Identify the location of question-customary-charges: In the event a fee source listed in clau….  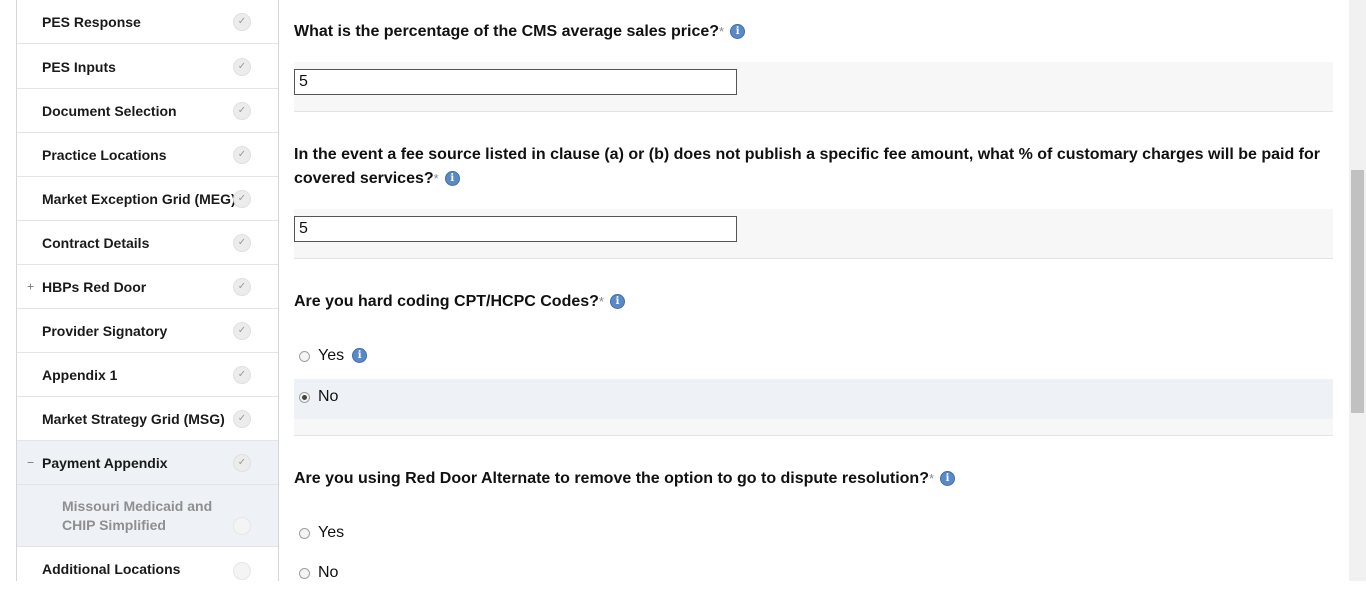
(809, 167).